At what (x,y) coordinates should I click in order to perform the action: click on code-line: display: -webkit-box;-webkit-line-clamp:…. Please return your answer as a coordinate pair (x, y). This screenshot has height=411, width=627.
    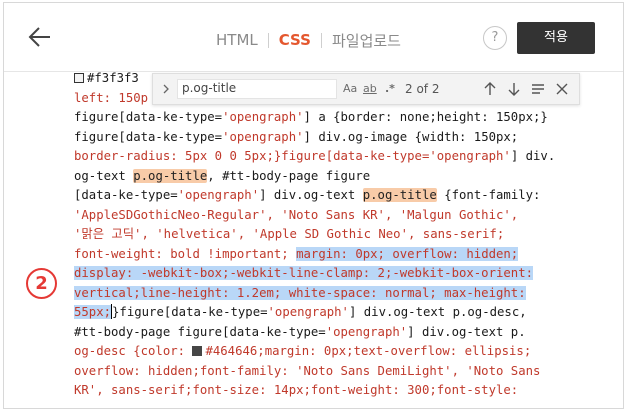
    Looking at the image, I should click on (344, 274).